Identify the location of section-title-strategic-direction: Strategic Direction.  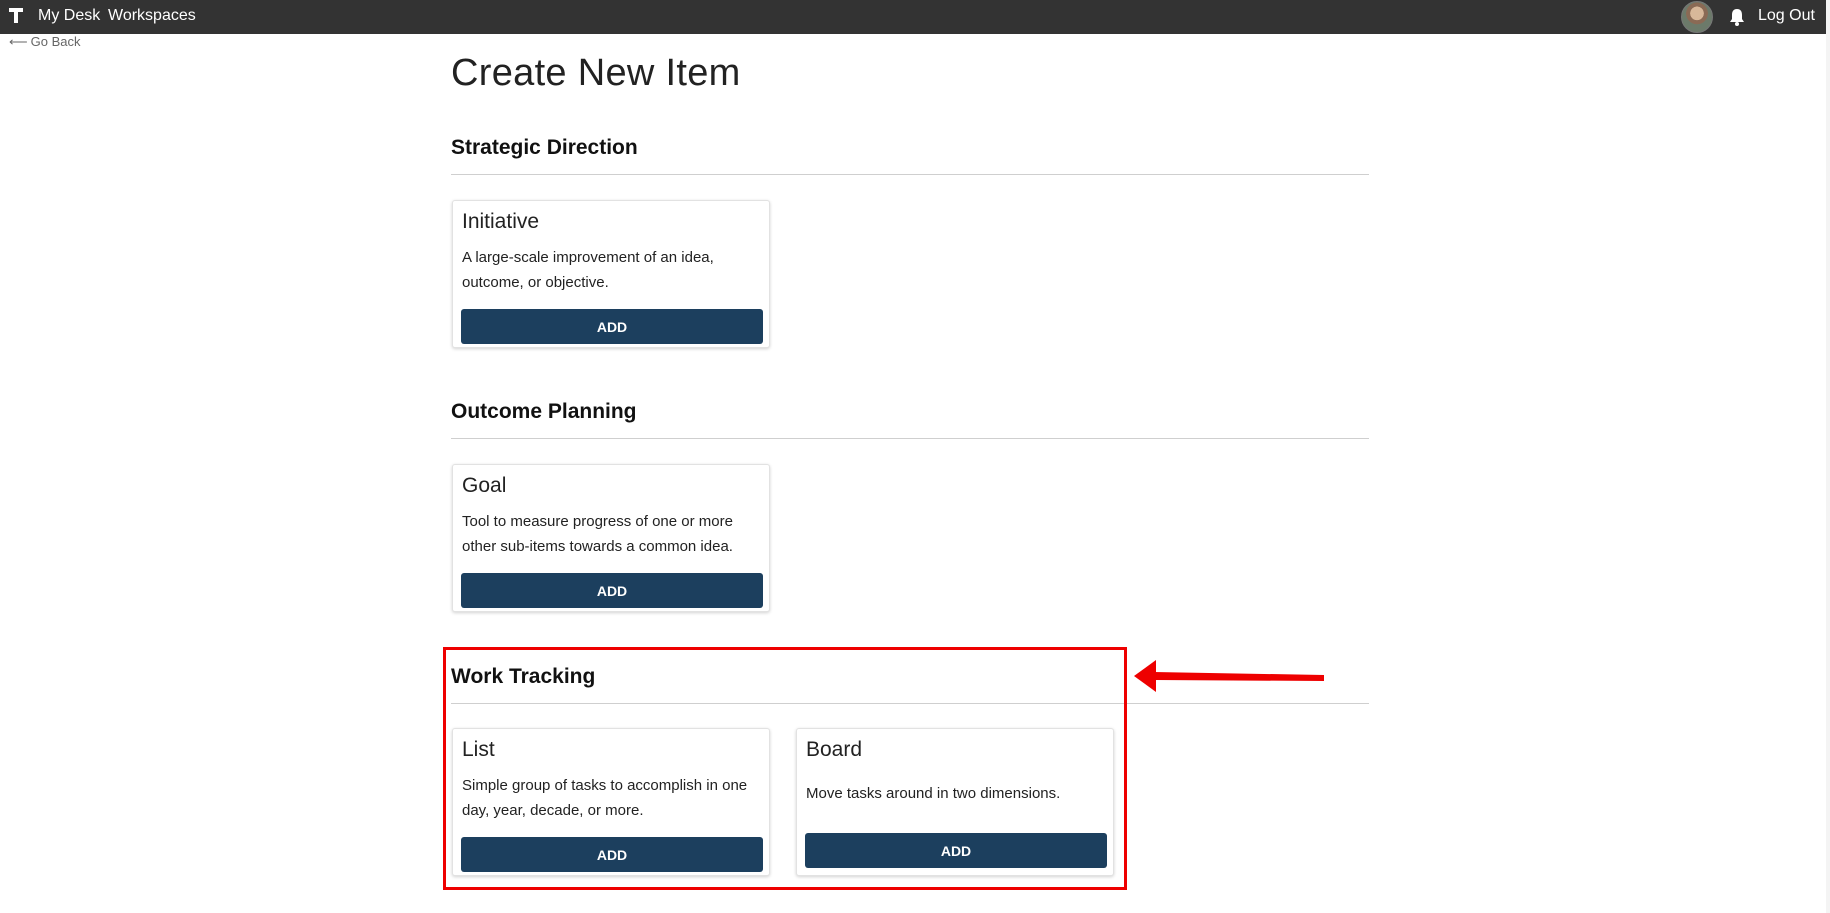
(544, 147).